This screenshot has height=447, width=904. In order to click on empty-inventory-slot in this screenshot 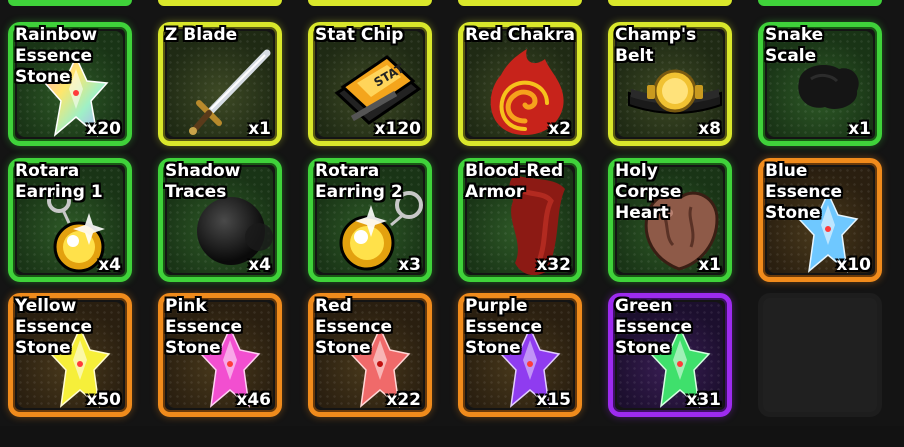, I will do `click(820, 355)`.